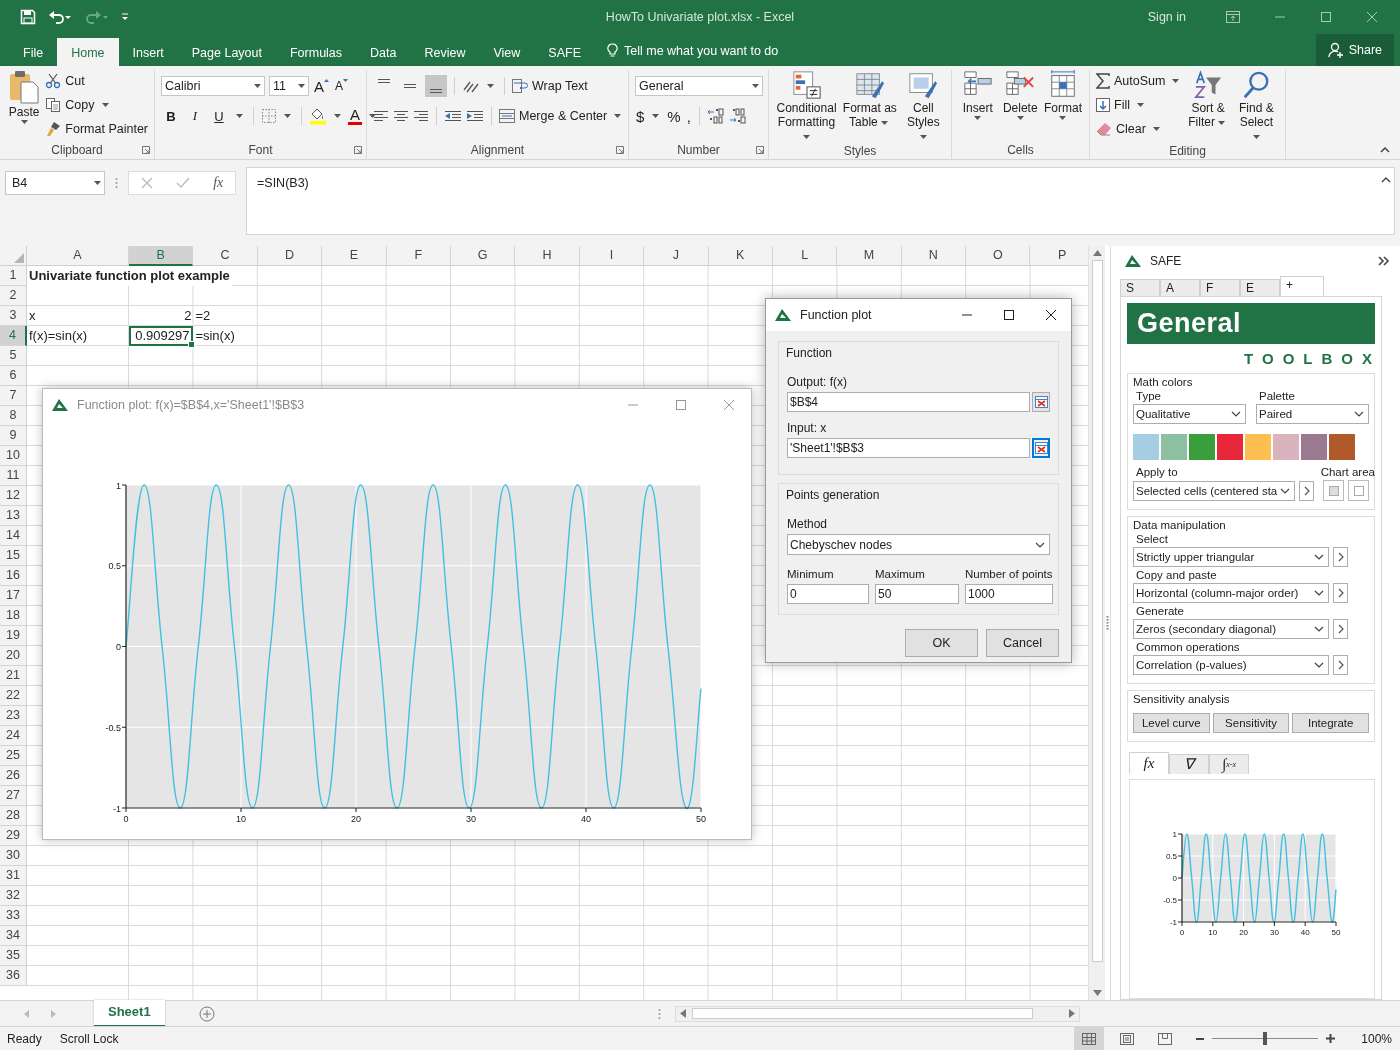 This screenshot has height=1050, width=1400. Describe the element at coordinates (13, 496) in the screenshot. I see `row-header: 12` at that location.